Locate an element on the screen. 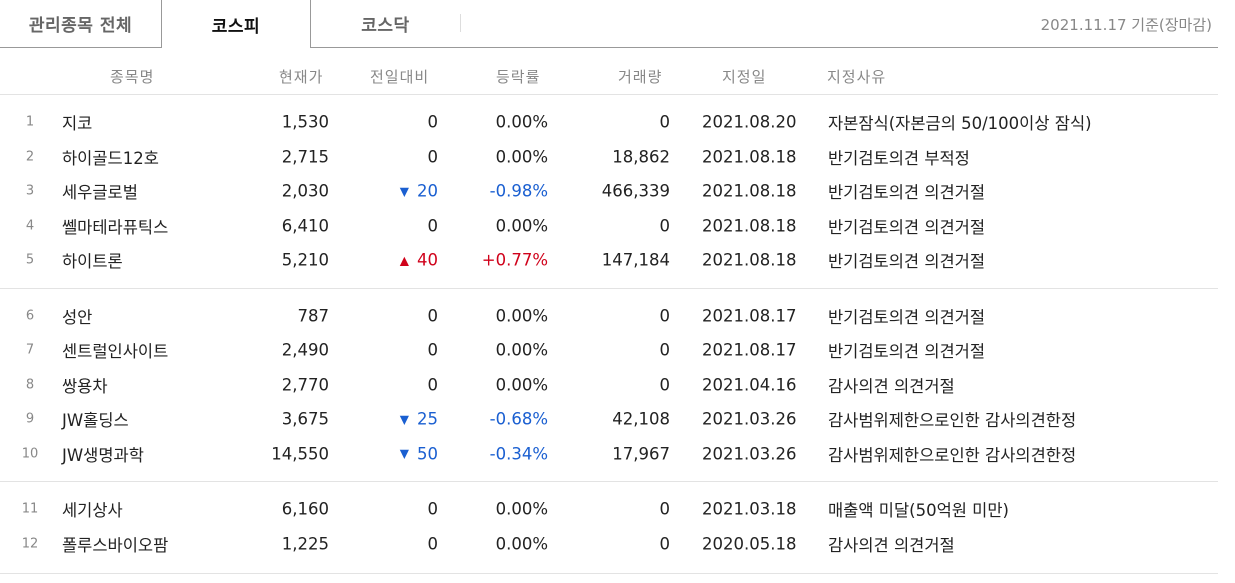 The height and width of the screenshot is (583, 1235). stock-name-link: 하이트론 is located at coordinates (92, 260).